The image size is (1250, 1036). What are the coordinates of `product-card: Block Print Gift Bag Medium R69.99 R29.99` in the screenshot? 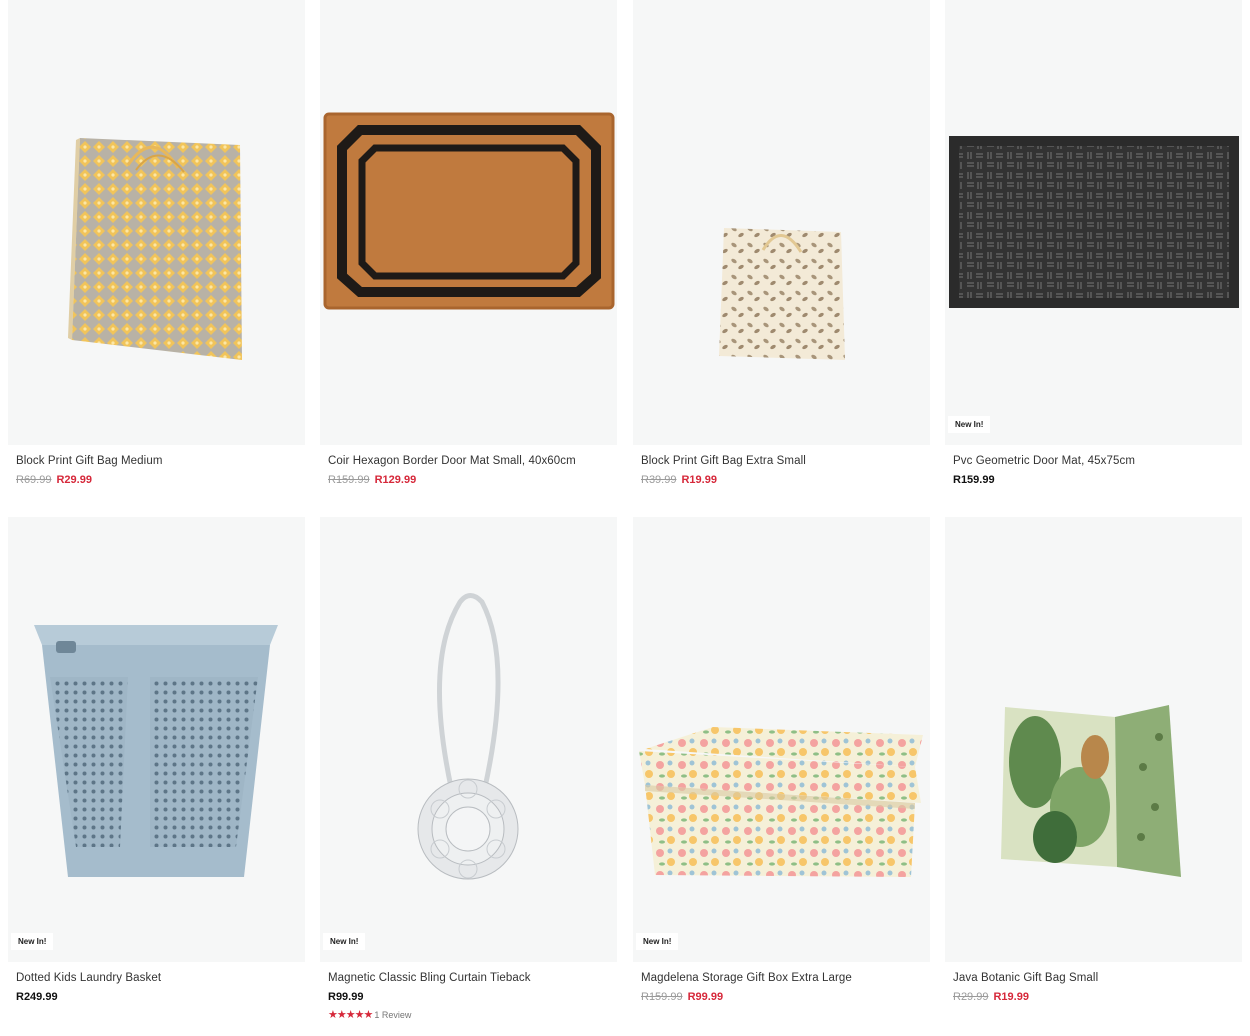 It's located at (156, 243).